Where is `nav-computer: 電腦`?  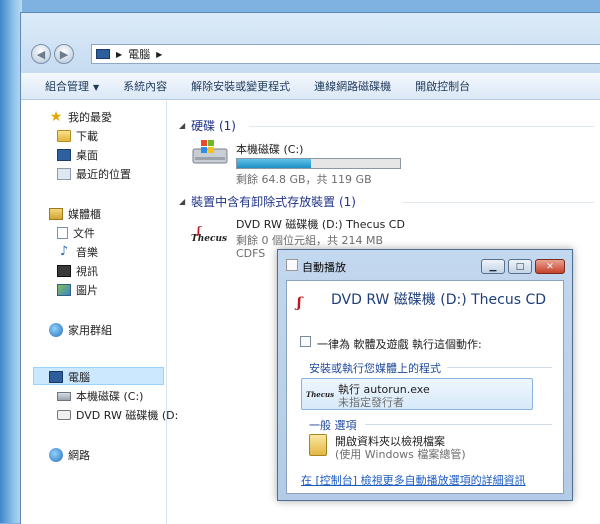
nav-computer: 電腦 is located at coordinates (69, 377).